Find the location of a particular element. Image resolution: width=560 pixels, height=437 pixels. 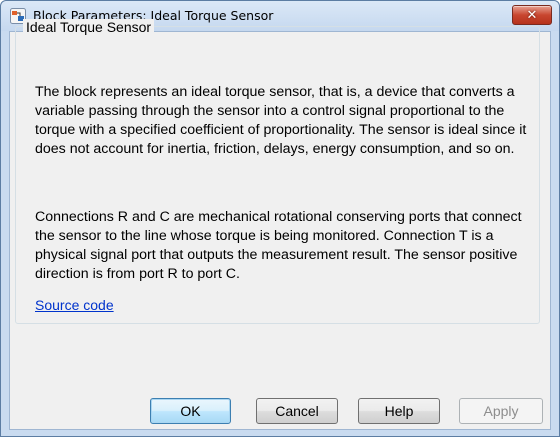

apply-button: Apply is located at coordinates (501, 411).